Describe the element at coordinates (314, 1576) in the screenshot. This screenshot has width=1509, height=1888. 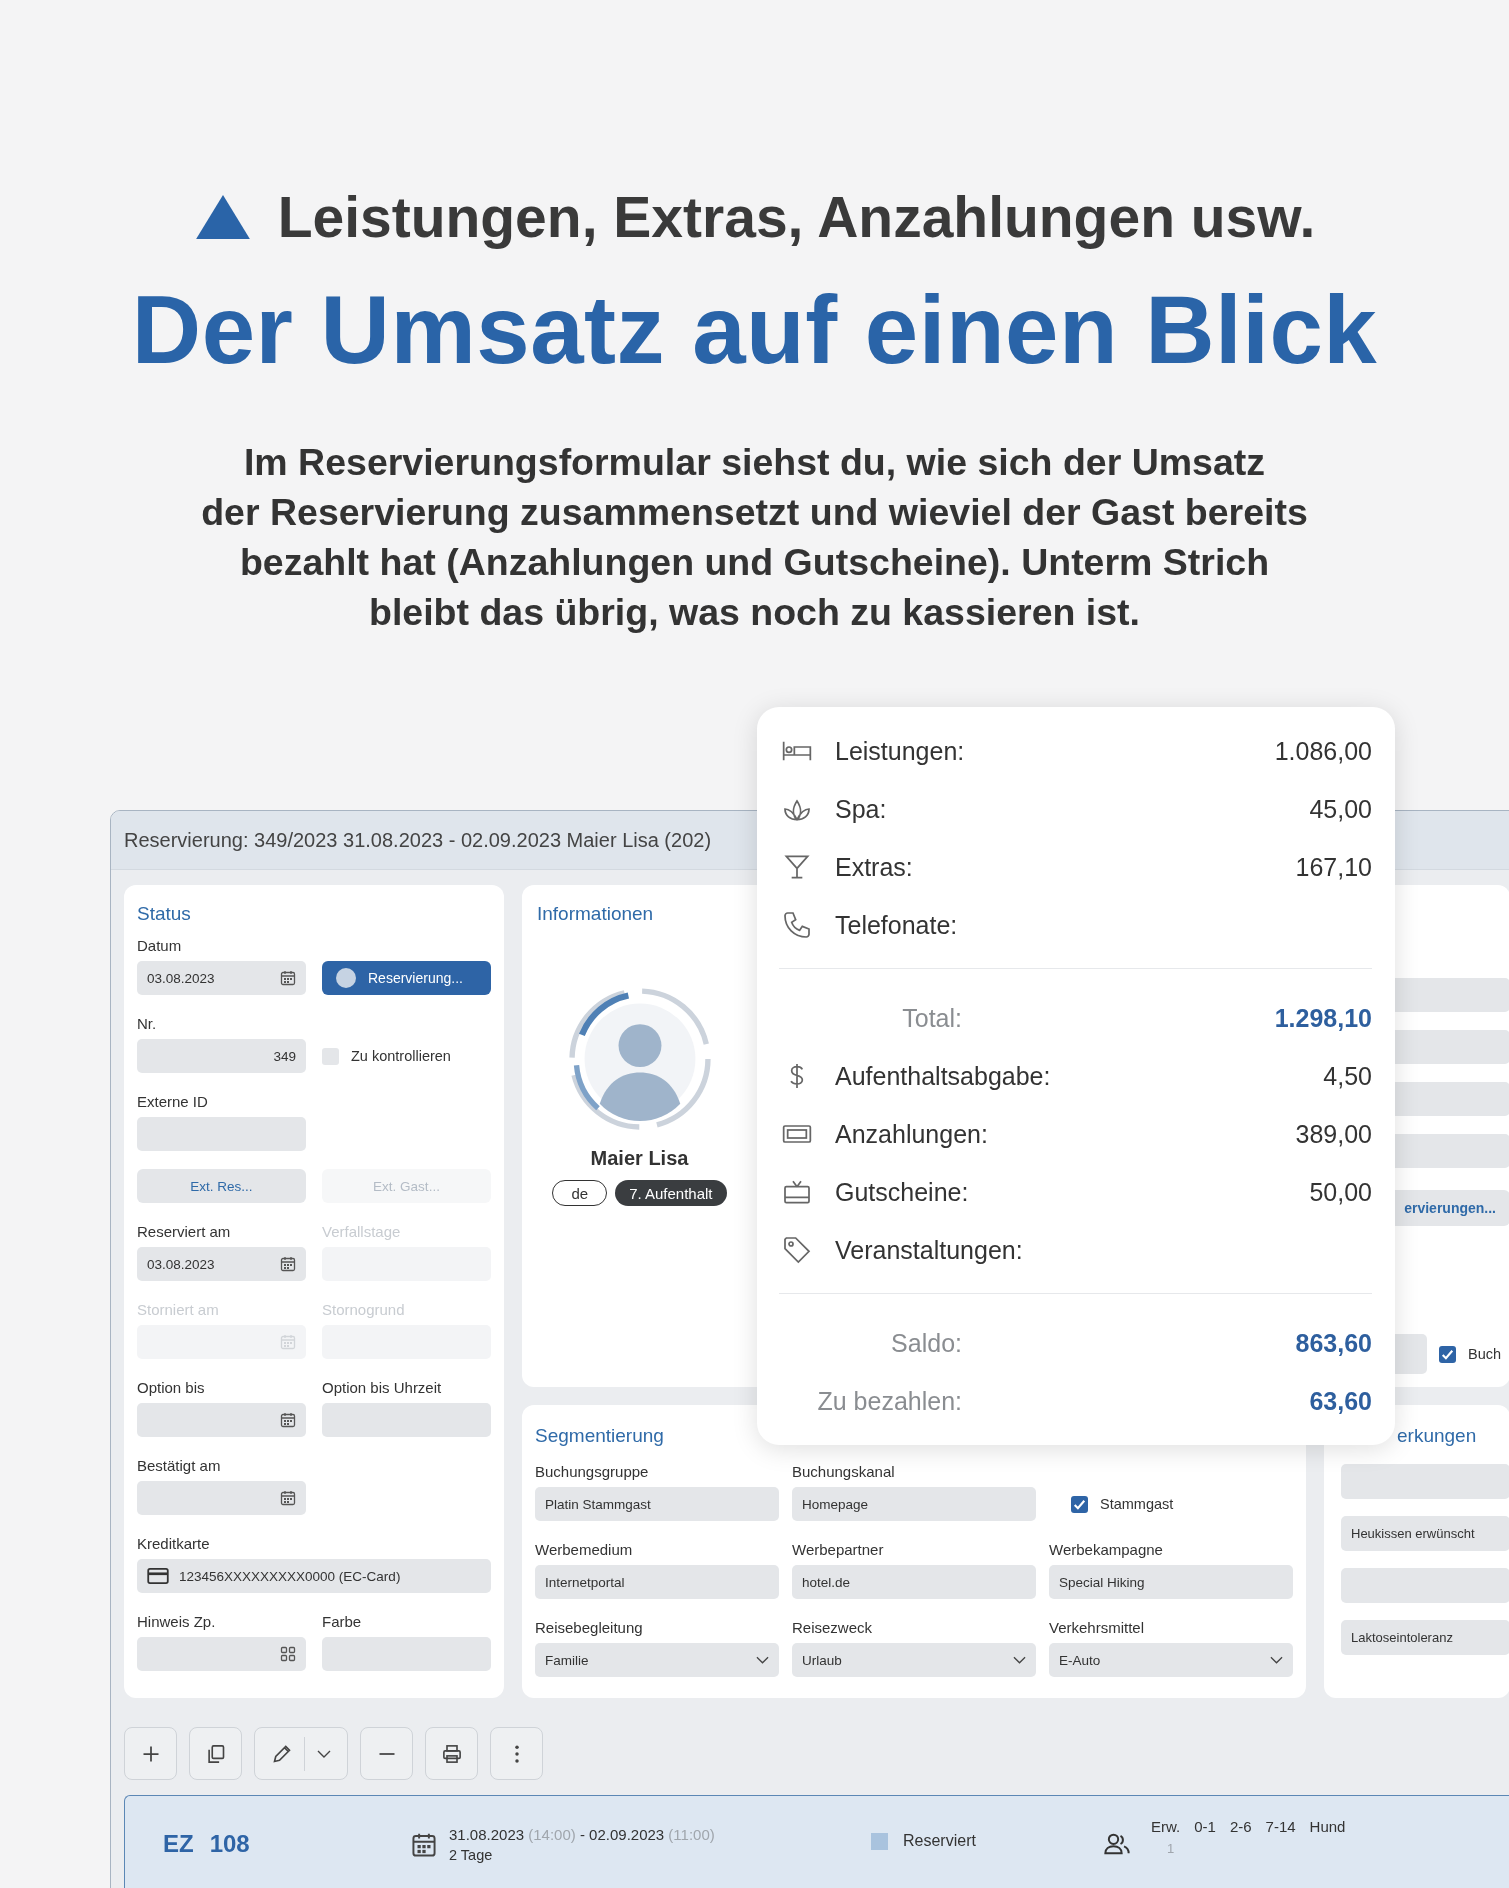
I see `input-field: 123456XXXXXXXXX0000 (EC-Card)` at that location.